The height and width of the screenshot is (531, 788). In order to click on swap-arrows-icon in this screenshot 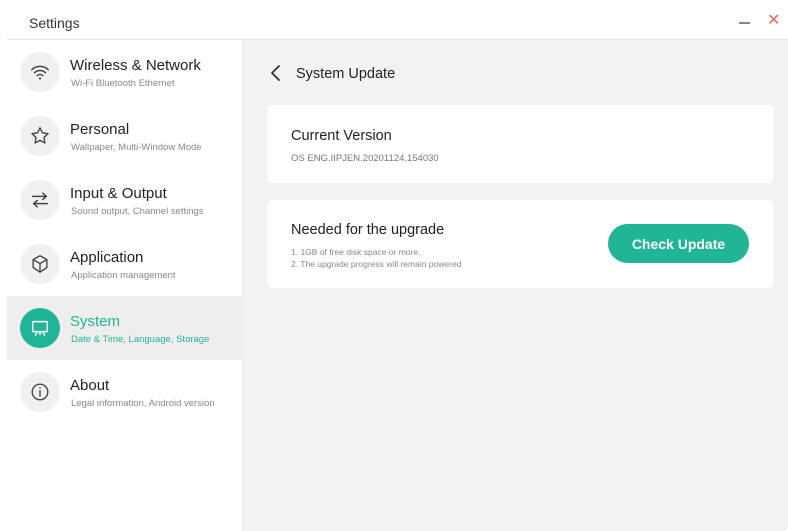, I will do `click(40, 200)`.